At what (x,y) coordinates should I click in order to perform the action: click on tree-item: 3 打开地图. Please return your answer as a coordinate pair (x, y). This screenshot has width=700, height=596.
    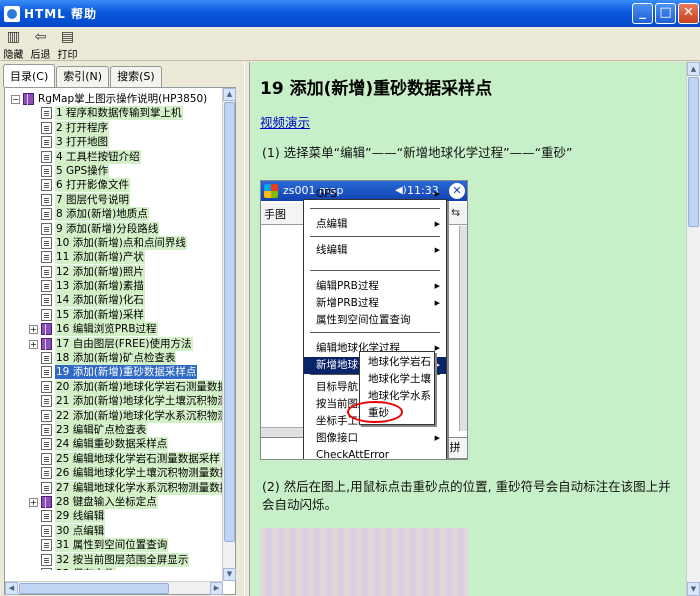
    Looking at the image, I should click on (118, 142).